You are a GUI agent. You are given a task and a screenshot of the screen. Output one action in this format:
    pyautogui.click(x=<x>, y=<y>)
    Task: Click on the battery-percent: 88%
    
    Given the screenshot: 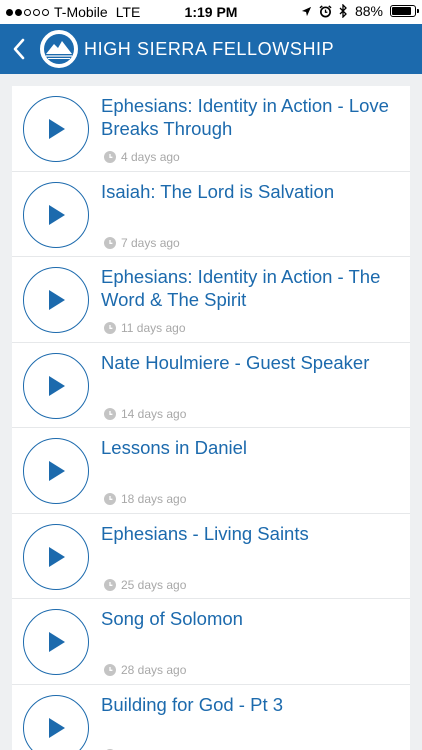 What is the action you would take?
    pyautogui.click(x=368, y=11)
    